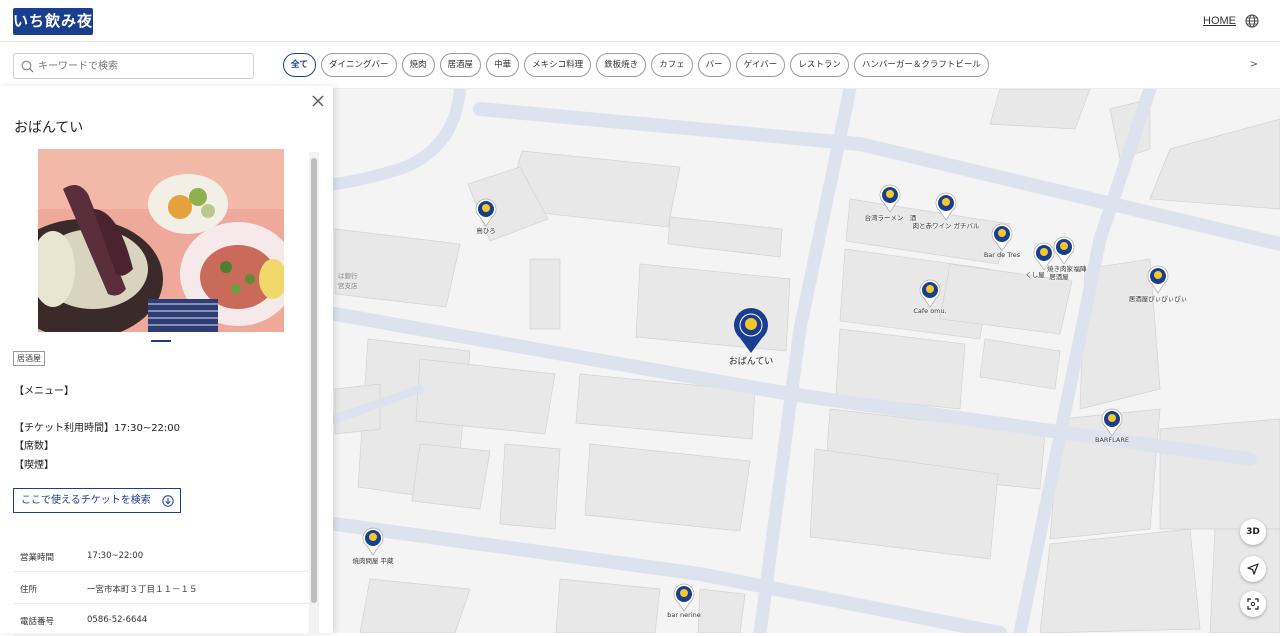  Describe the element at coordinates (1158, 299) in the screenshot. I see `pin-label: 居酒屋ぴぃぴぃぴぃ` at that location.